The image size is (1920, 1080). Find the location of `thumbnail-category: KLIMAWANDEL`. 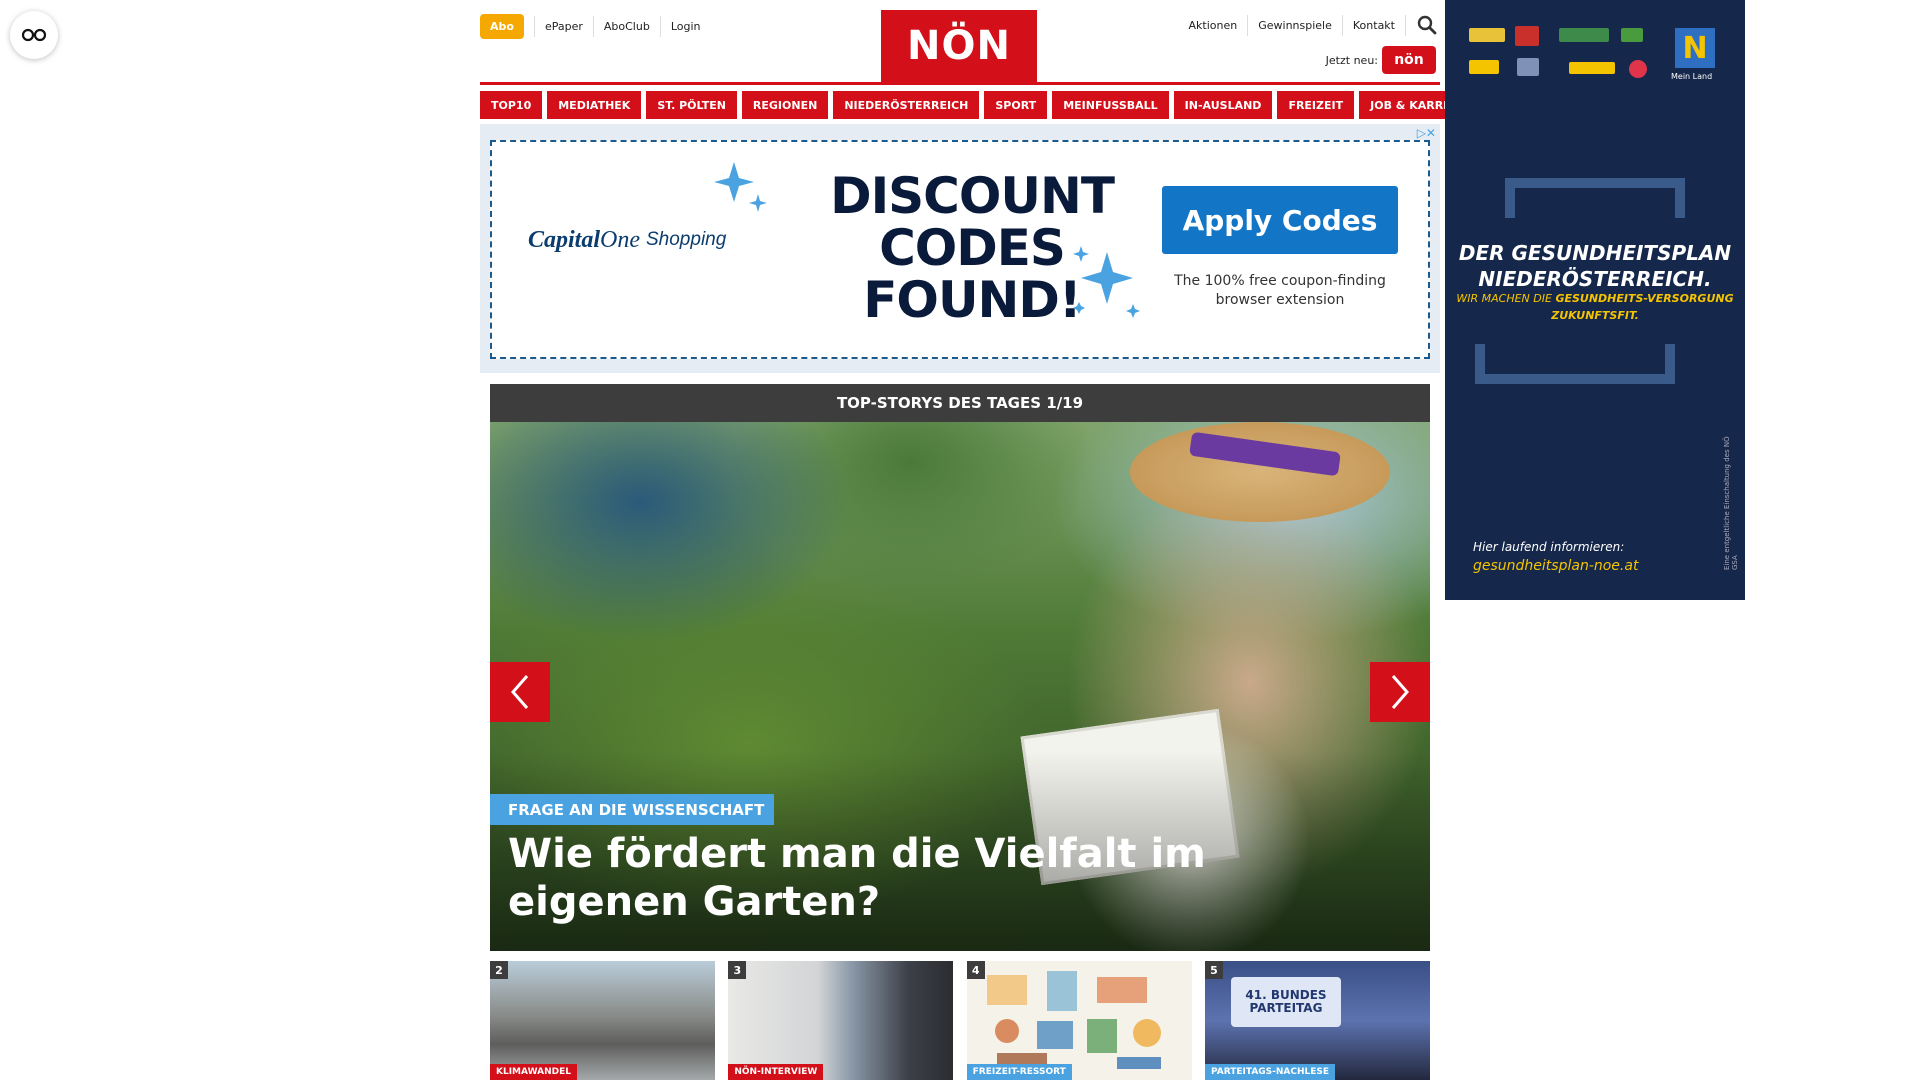

thumbnail-category: KLIMAWANDEL is located at coordinates (533, 1072).